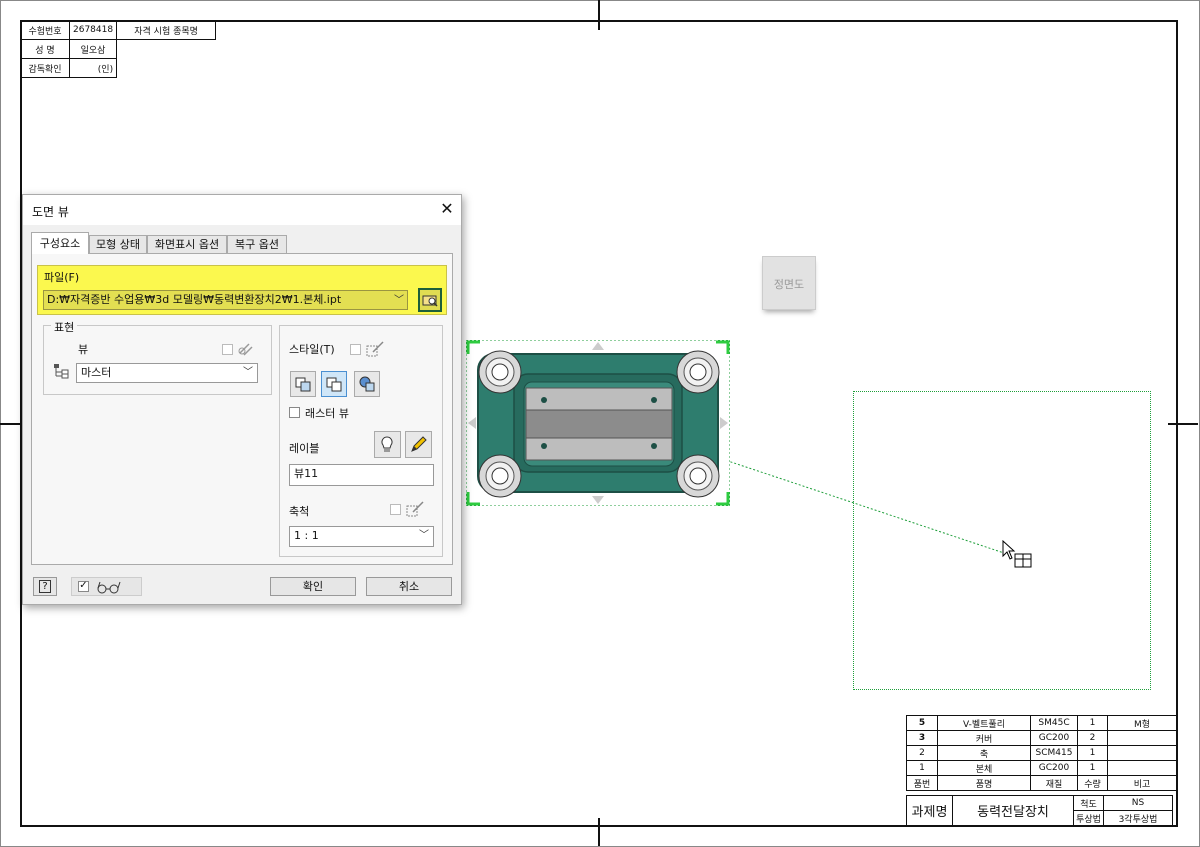 Image resolution: width=1200 pixels, height=847 pixels. Describe the element at coordinates (327, 413) in the screenshot. I see `raster-view-label: 래스터 뷰` at that location.